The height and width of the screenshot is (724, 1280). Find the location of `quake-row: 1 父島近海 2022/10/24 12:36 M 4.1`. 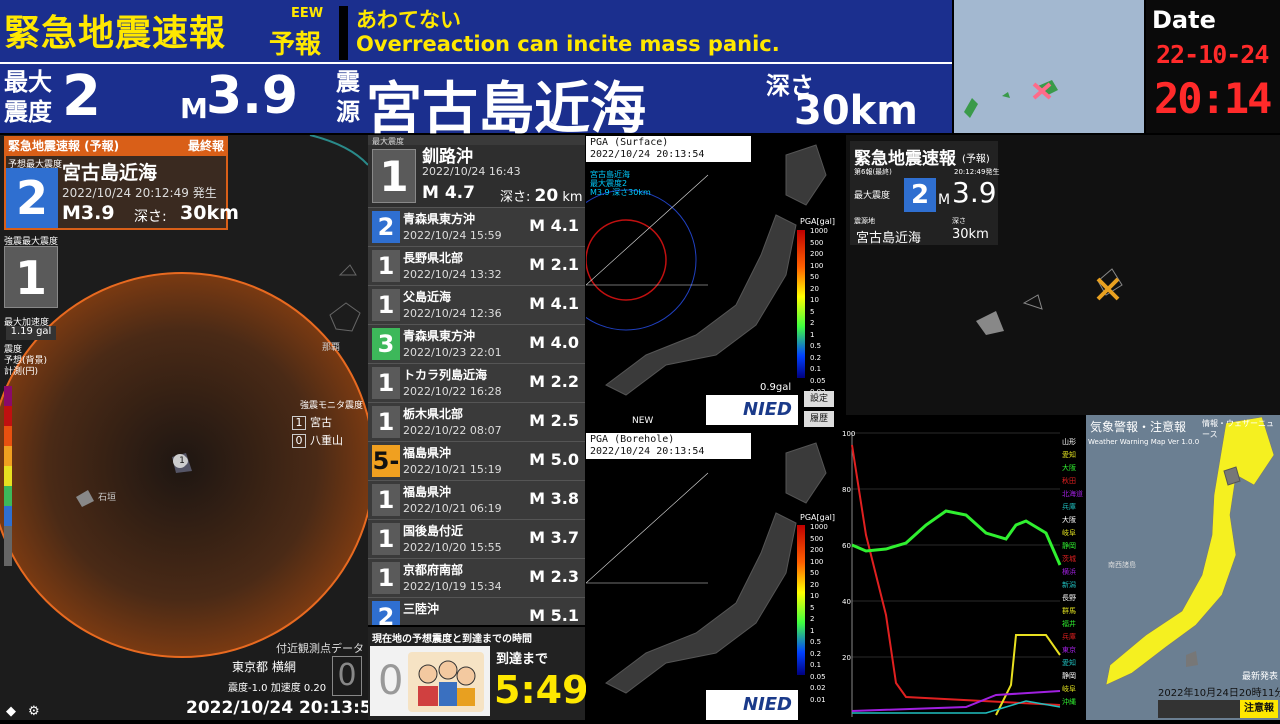

quake-row: 1 父島近海 2022/10/24 12:36 M 4.1 is located at coordinates (476, 304).